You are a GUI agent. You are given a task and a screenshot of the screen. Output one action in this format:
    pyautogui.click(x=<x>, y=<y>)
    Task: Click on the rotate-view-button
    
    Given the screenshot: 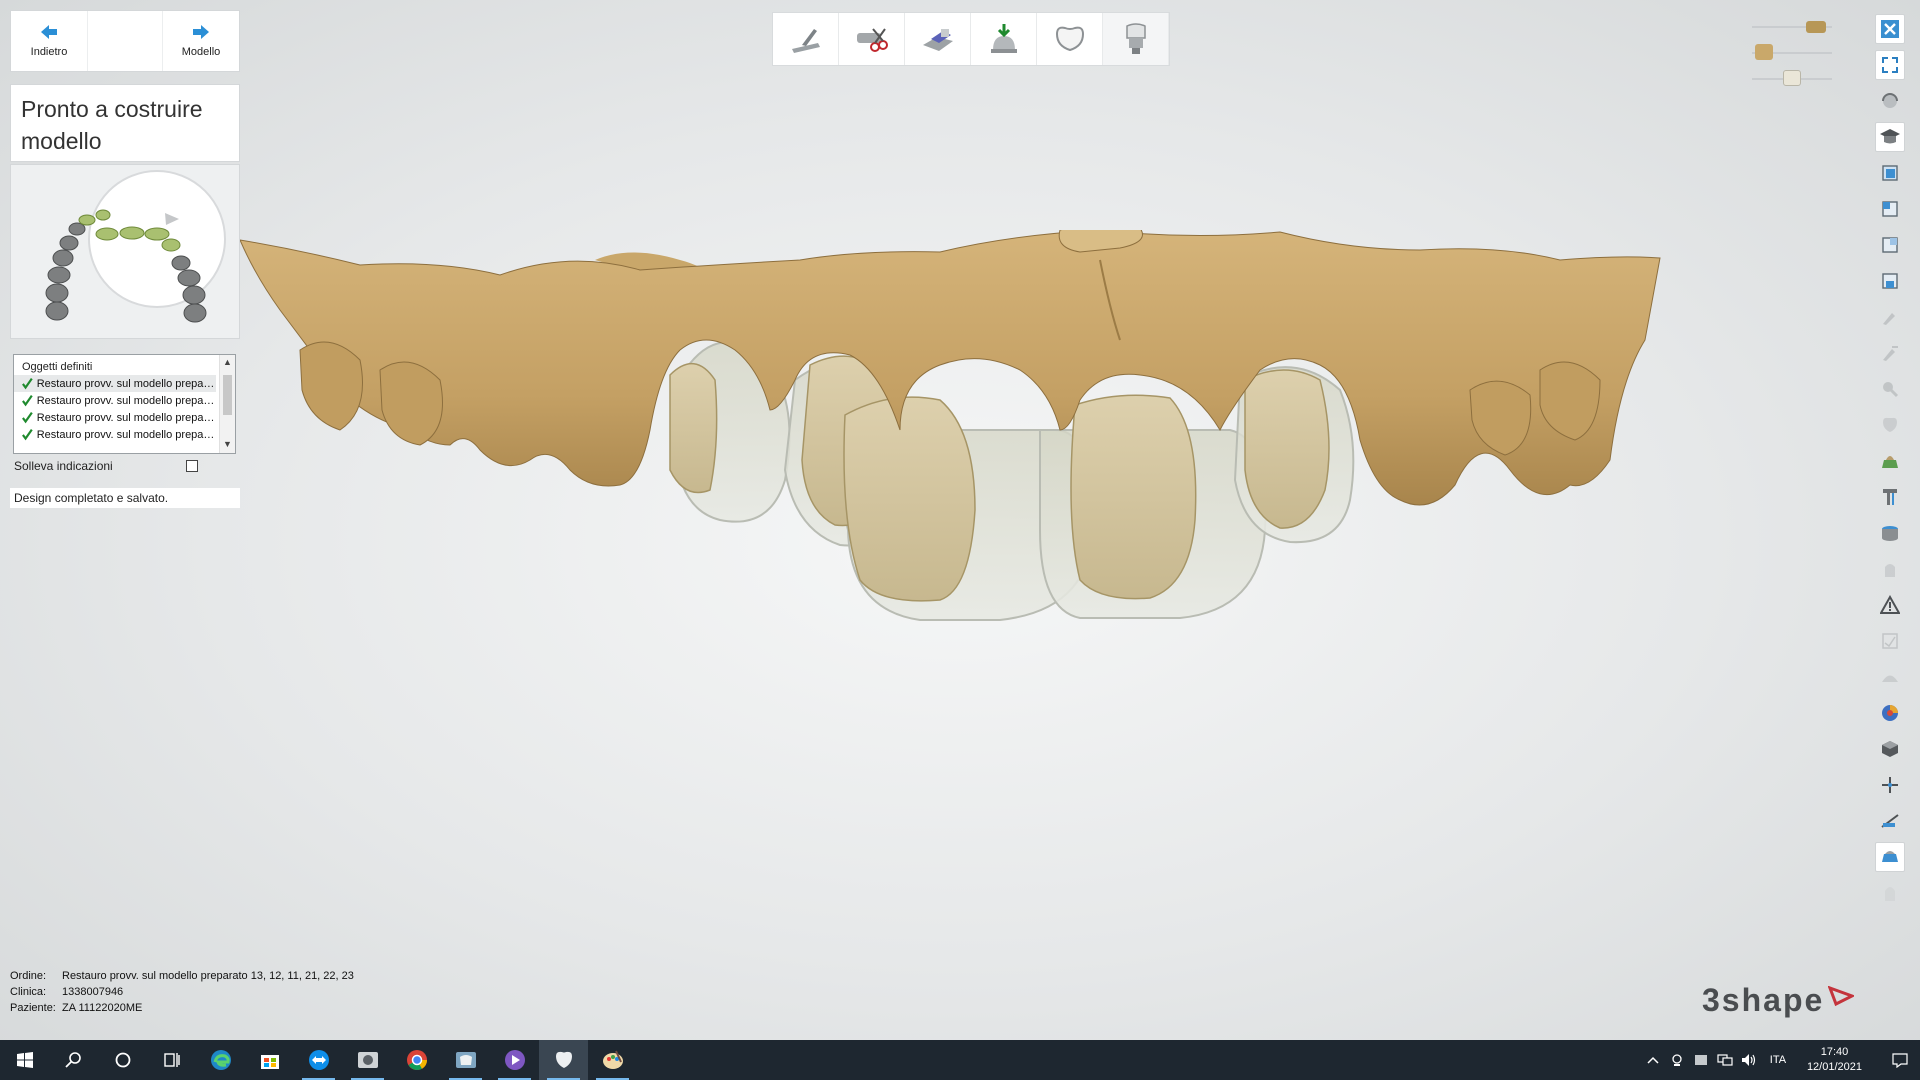 What is the action you would take?
    pyautogui.click(x=1890, y=101)
    